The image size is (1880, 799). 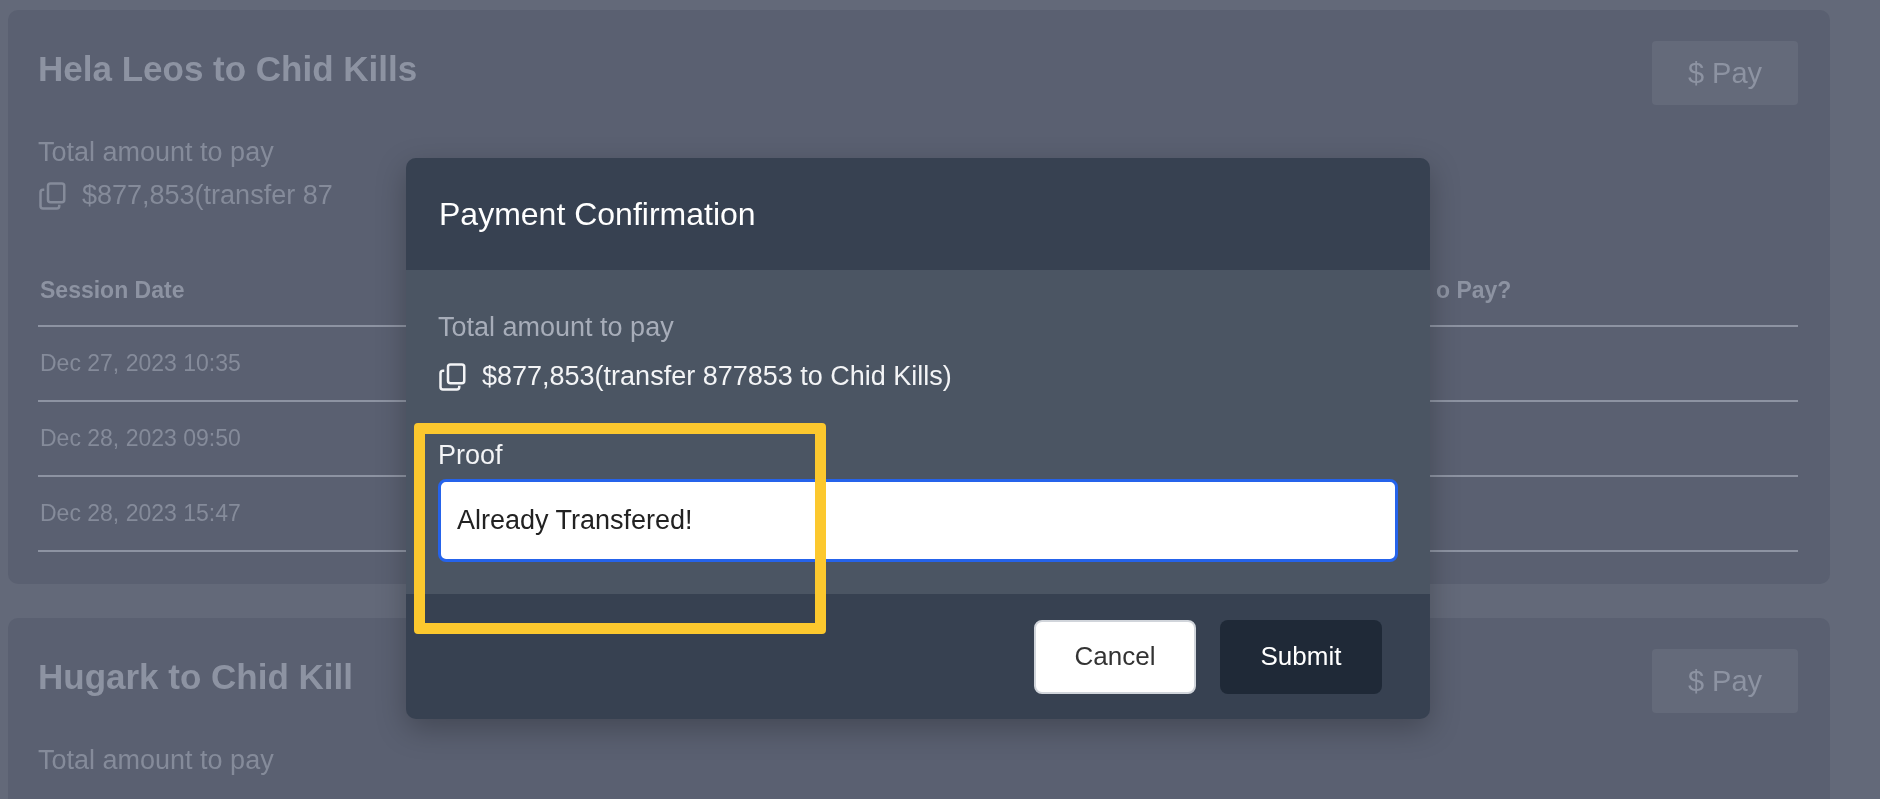 I want to click on amount-text: $877,853(transfer 877853 to Chid Kills), so click(x=717, y=376).